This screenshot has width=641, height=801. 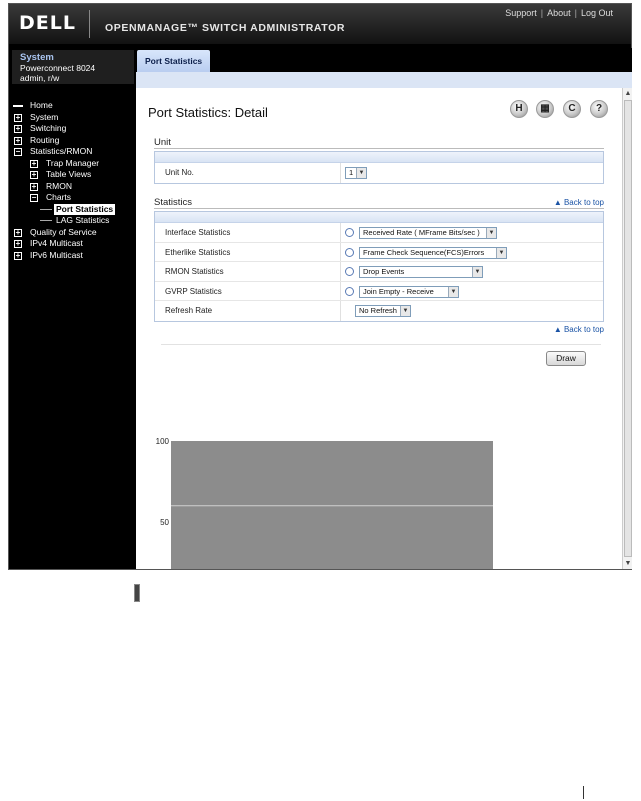 What do you see at coordinates (628, 93) in the screenshot?
I see `scroll-up-icon: ▲` at bounding box center [628, 93].